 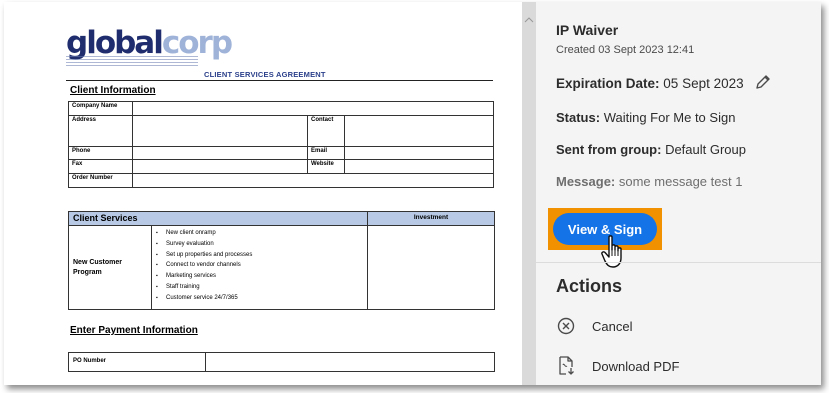 What do you see at coordinates (636, 366) in the screenshot?
I see `download-pdf-action-label: Download PDF` at bounding box center [636, 366].